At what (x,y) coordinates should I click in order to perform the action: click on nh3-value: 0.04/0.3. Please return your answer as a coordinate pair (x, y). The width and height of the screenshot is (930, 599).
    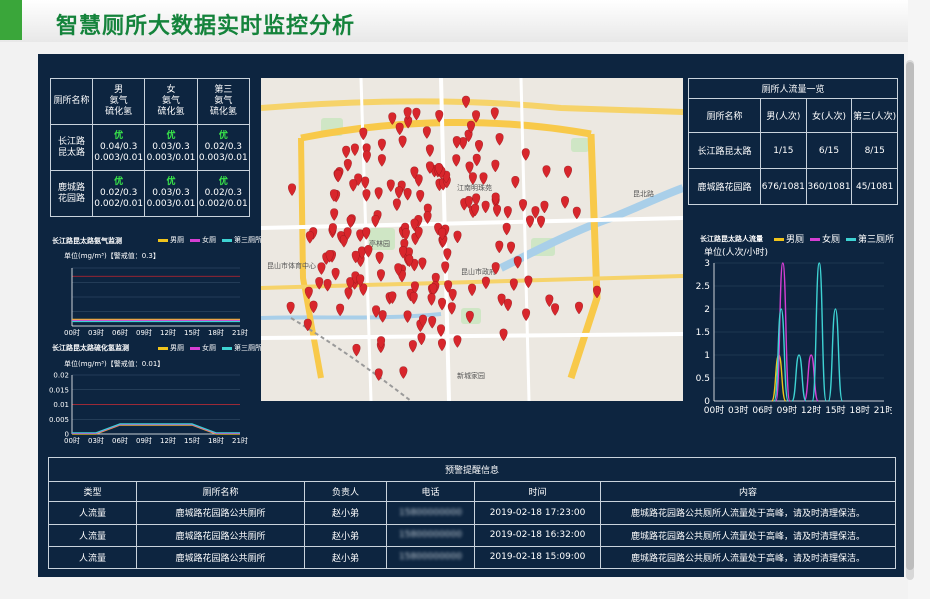
    Looking at the image, I should click on (118, 147).